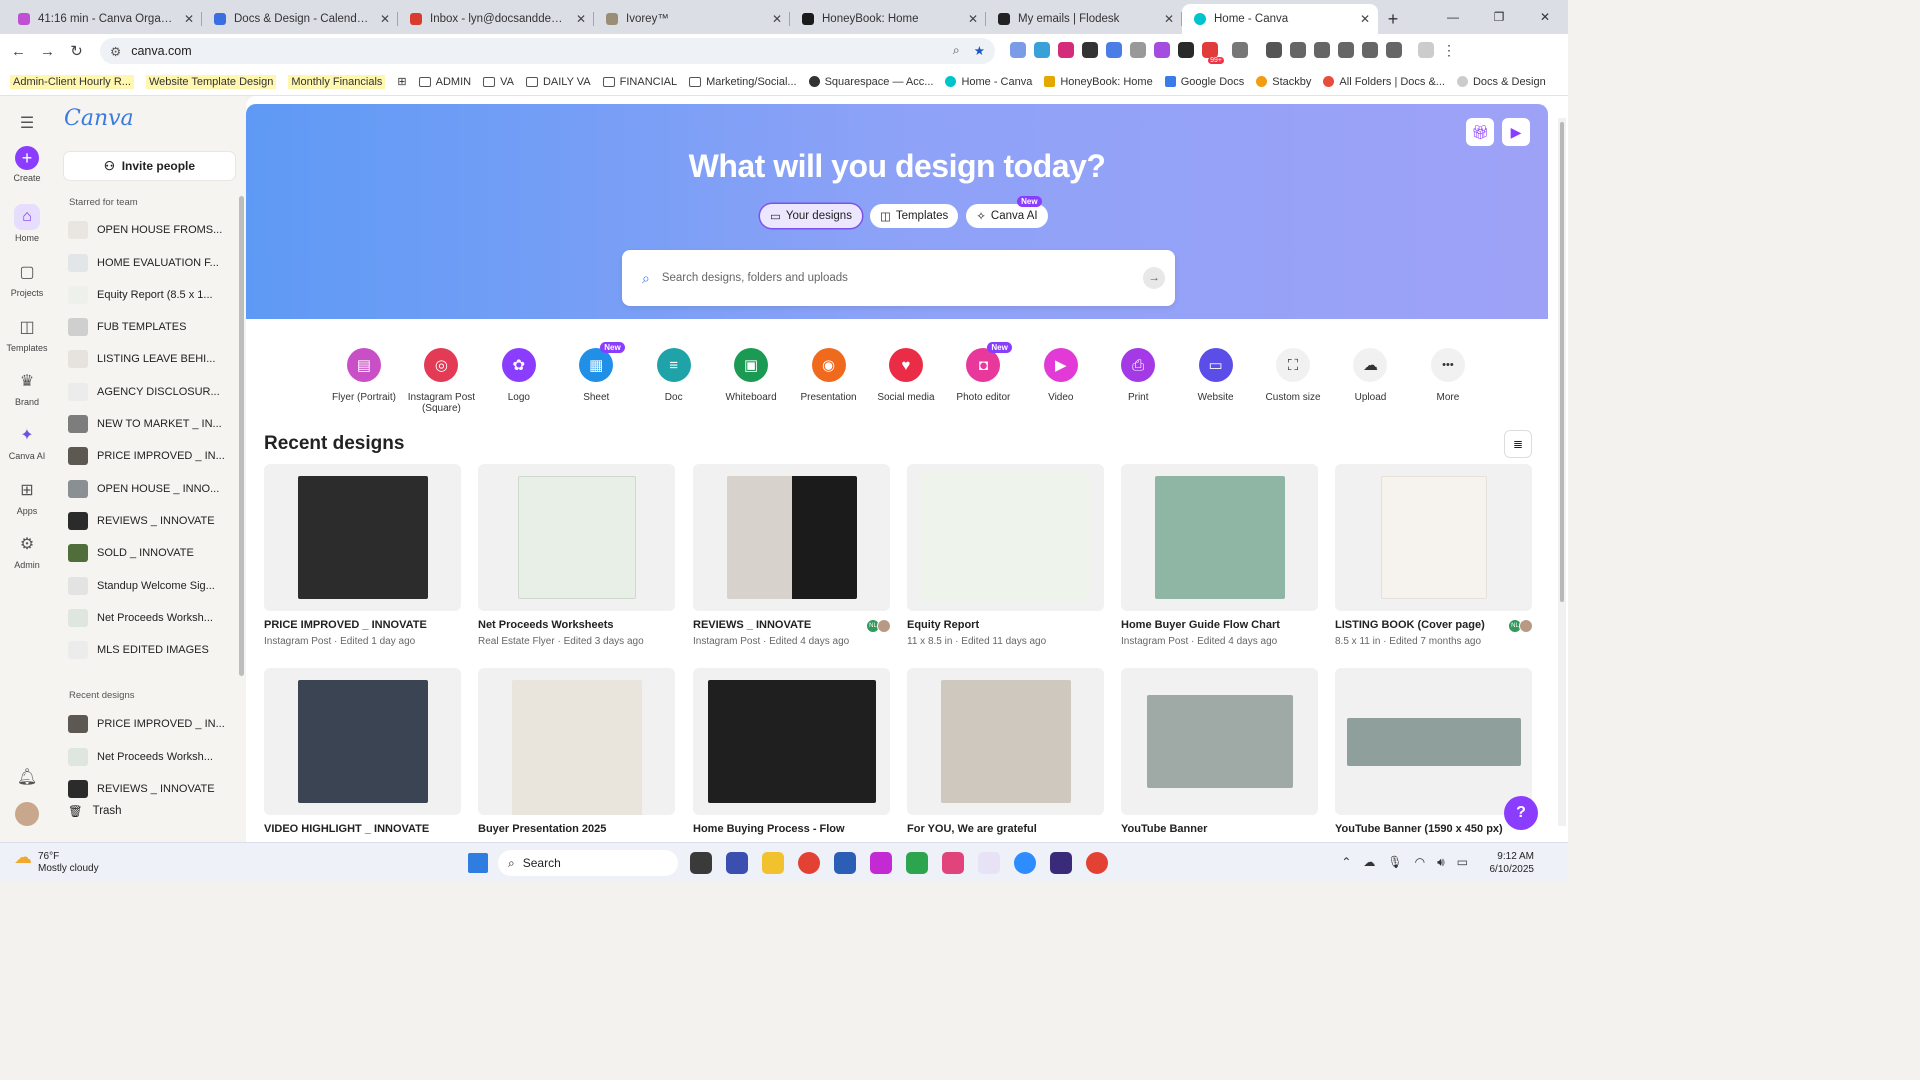  What do you see at coordinates (1562, 472) in the screenshot?
I see `main-scrollbar` at bounding box center [1562, 472].